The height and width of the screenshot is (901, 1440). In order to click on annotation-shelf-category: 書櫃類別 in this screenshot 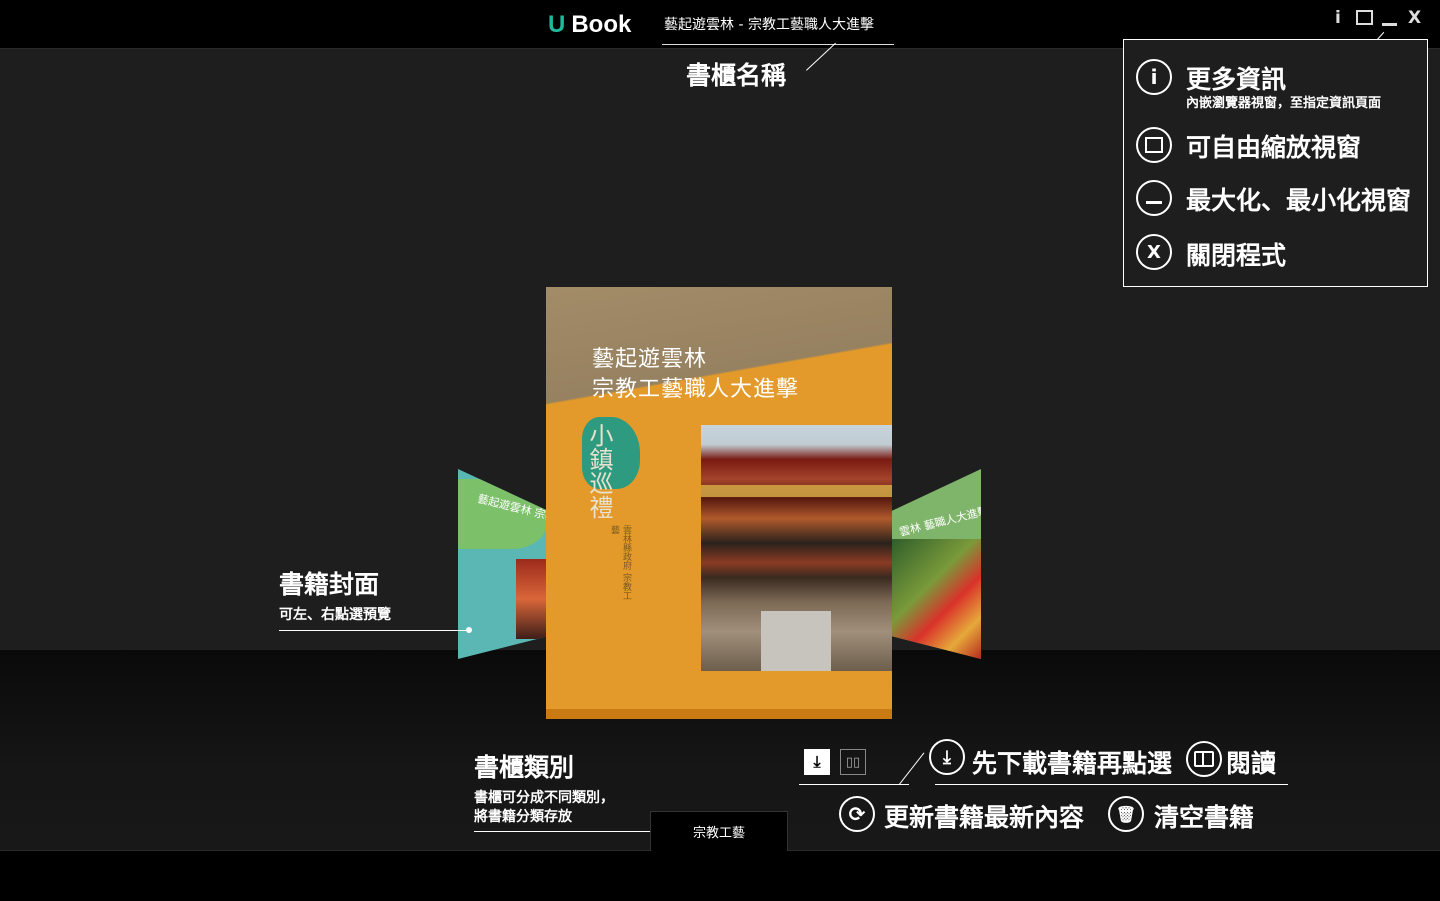, I will do `click(524, 767)`.